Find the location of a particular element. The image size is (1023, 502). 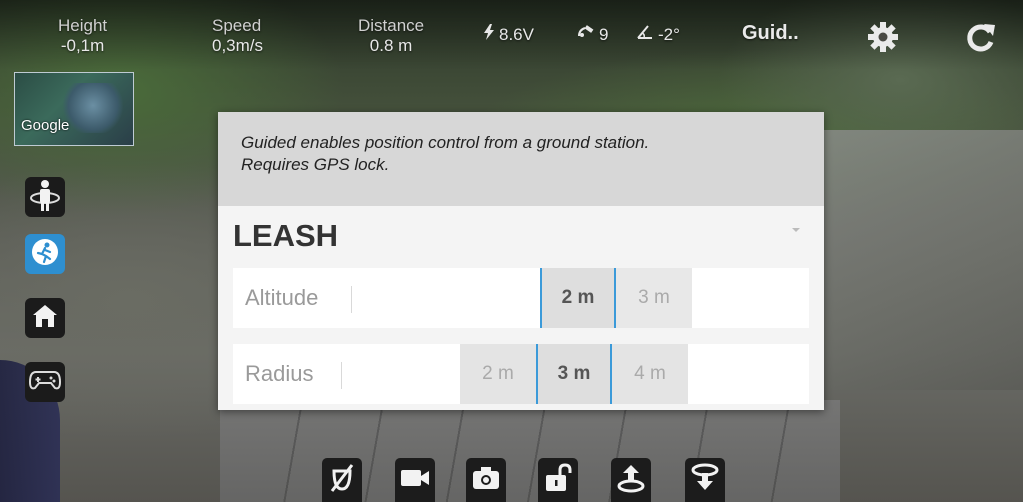

map-image is located at coordinates (93, 108).